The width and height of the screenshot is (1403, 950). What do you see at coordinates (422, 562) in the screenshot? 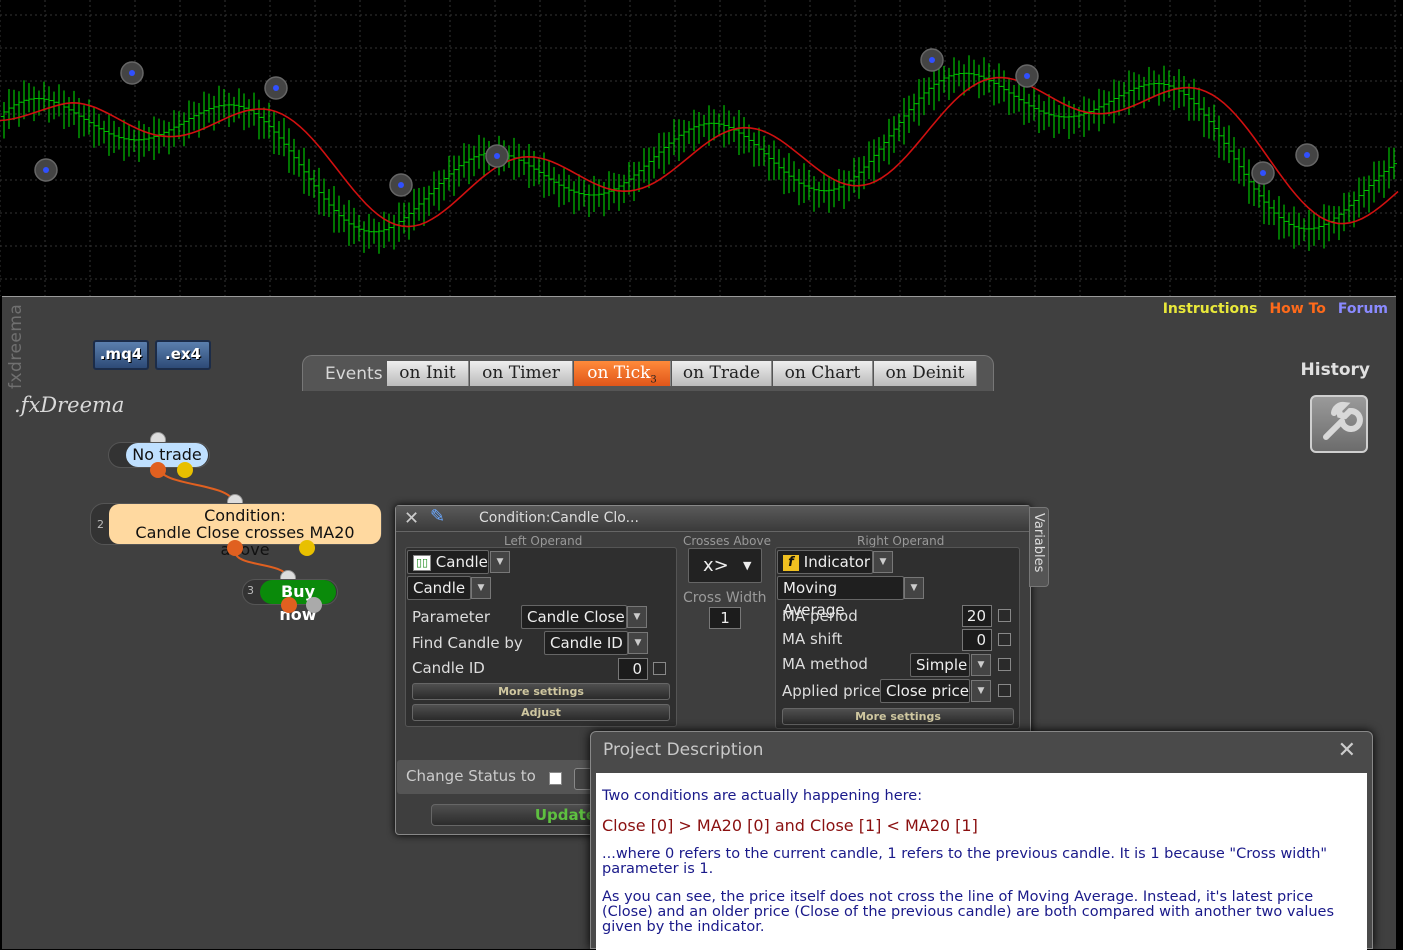
I see `candle-icon: ▯▯` at bounding box center [422, 562].